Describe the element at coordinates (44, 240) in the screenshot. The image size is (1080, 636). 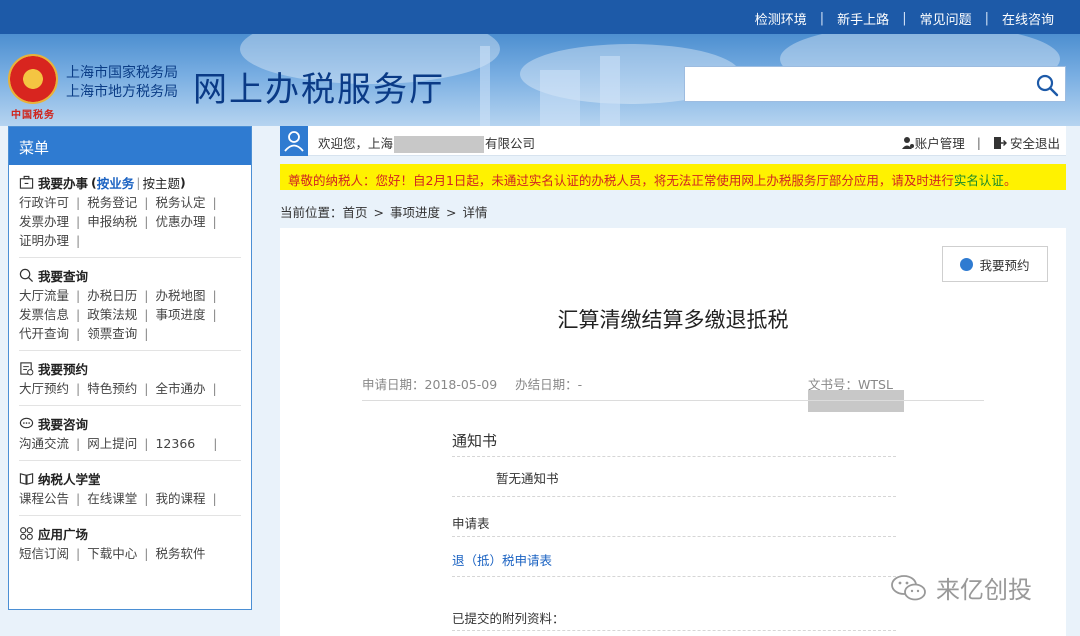
I see `sidebar-item-certificate: 证明办理` at that location.